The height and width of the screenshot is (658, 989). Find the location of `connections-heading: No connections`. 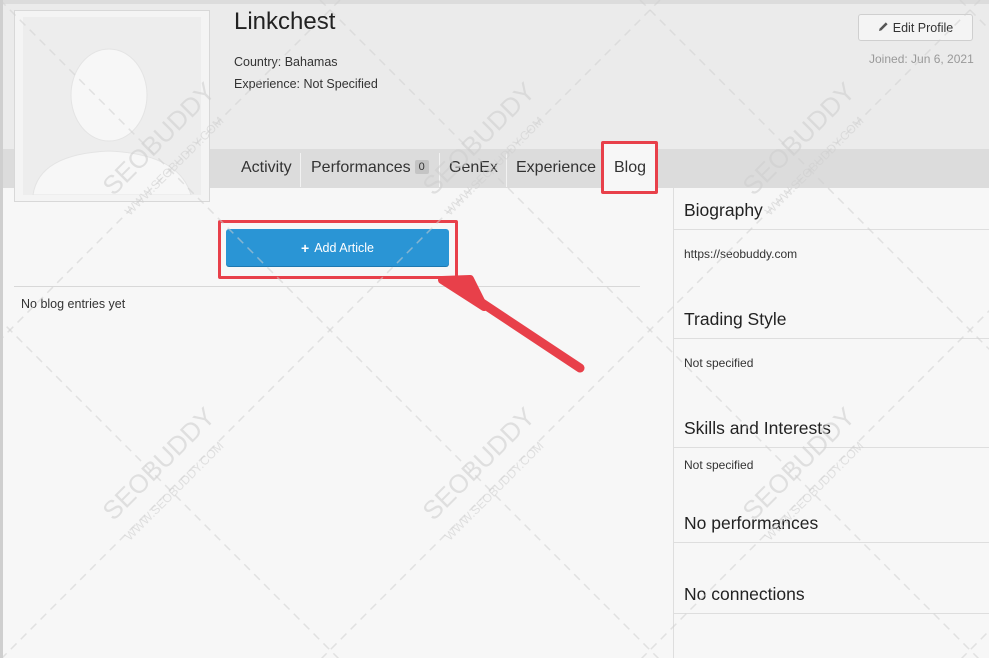

connections-heading: No connections is located at coordinates (744, 594).